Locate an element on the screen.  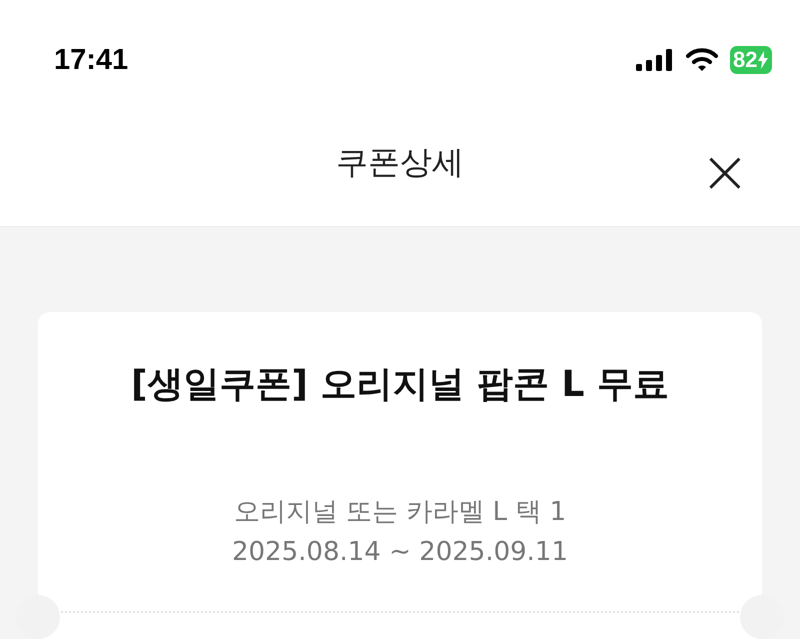
wifi-icon is located at coordinates (702, 60).